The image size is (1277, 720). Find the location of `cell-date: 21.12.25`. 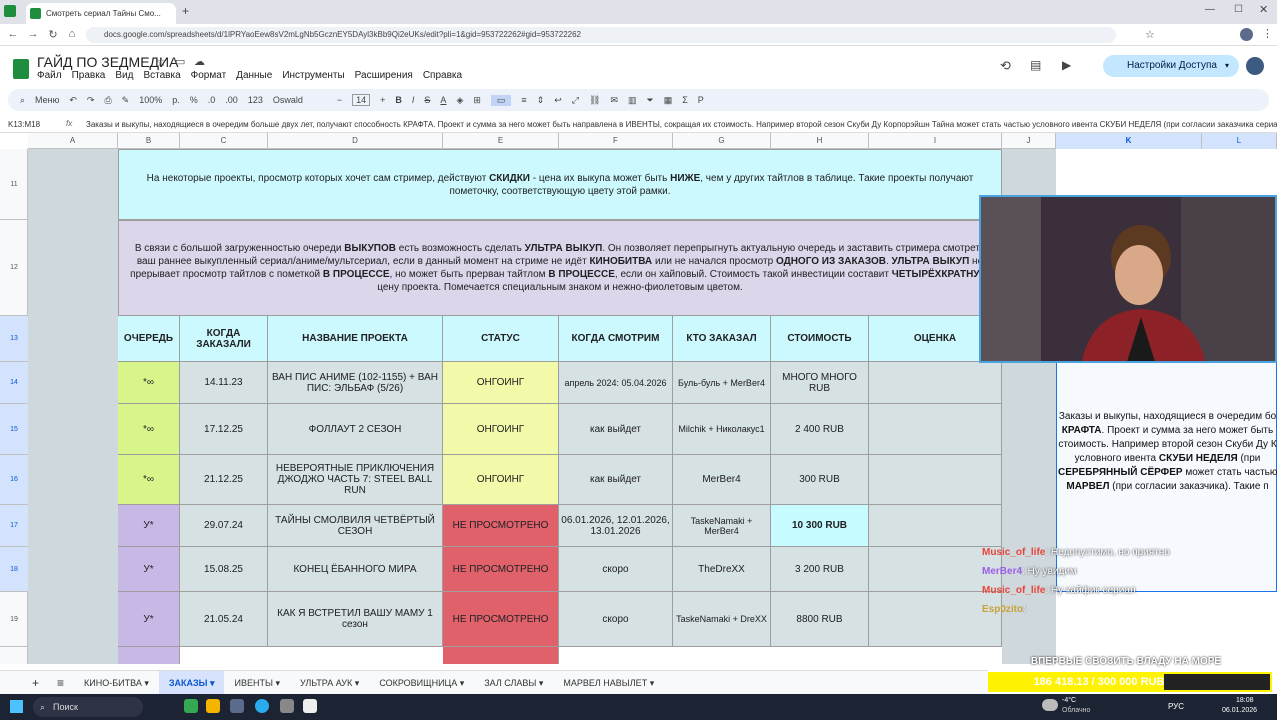

cell-date: 21.12.25 is located at coordinates (224, 480).